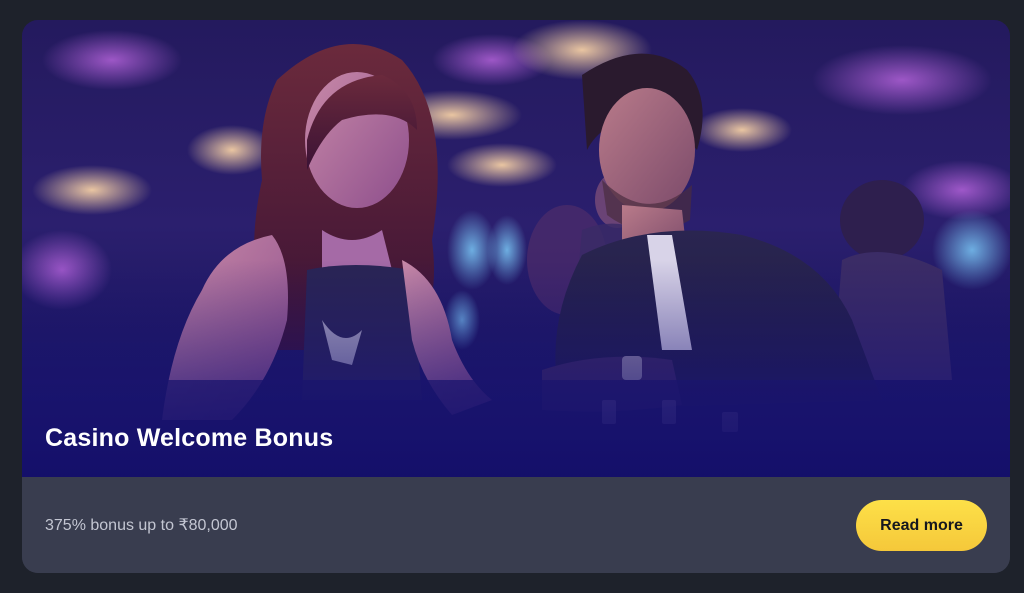 This screenshot has width=1024, height=593. Describe the element at coordinates (189, 438) in the screenshot. I see `promo-title: Casino Welcome Bonus` at that location.